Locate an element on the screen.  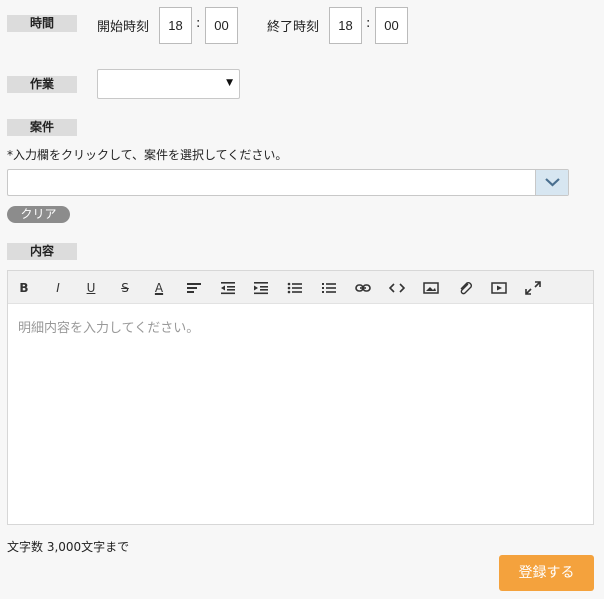
project-instruction: *入力欄をクリックして、案件を選択してください。 is located at coordinates (147, 155).